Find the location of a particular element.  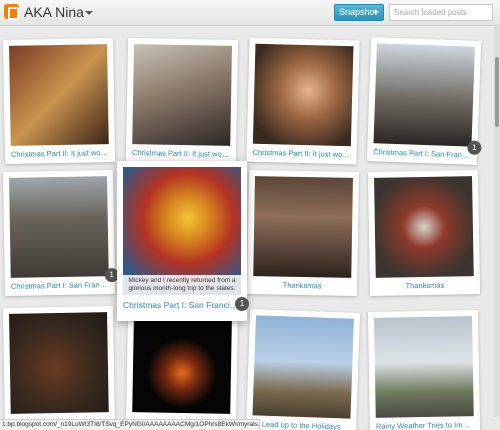

scrollbar is located at coordinates (497, 222).